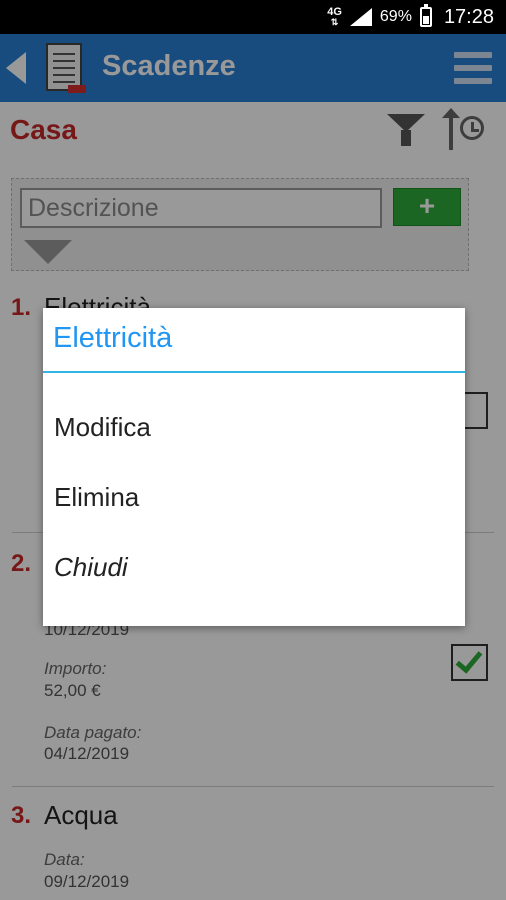  Describe the element at coordinates (102, 427) in the screenshot. I see `edit-option: Modifica` at that location.